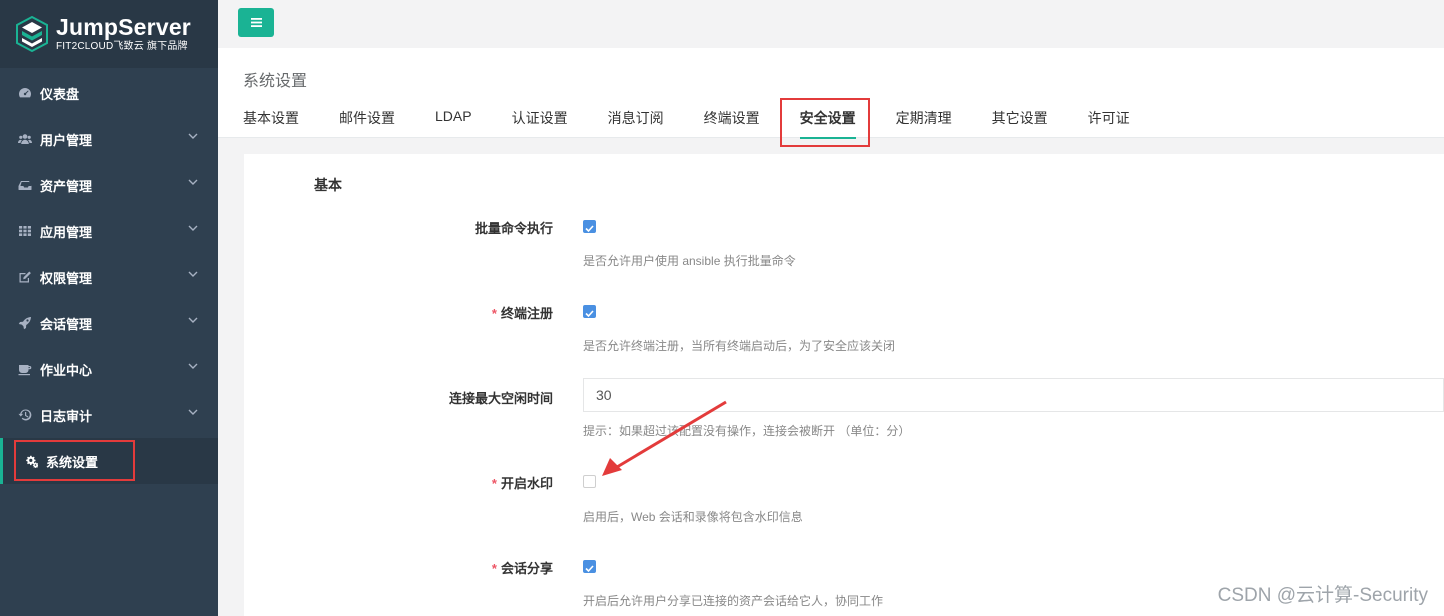 This screenshot has width=1444, height=616. Describe the element at coordinates (24, 323) in the screenshot. I see `rocket-icon` at that location.